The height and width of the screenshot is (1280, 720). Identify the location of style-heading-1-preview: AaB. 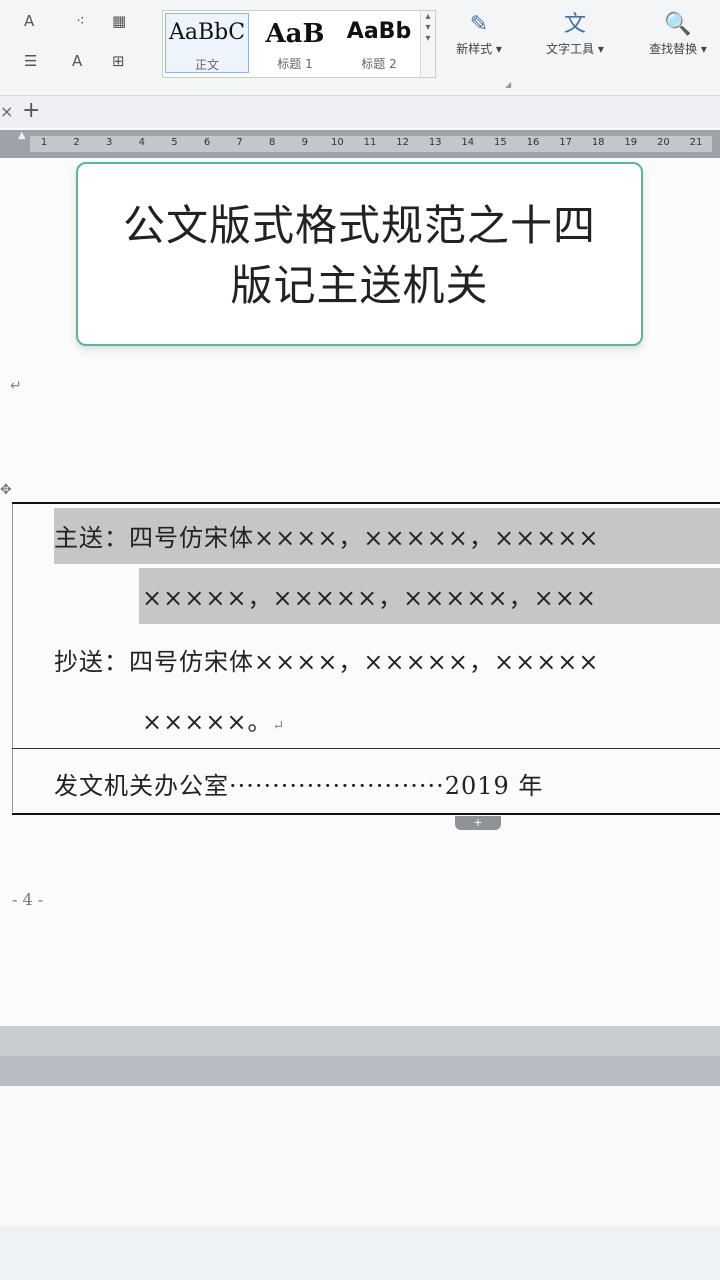
(295, 34).